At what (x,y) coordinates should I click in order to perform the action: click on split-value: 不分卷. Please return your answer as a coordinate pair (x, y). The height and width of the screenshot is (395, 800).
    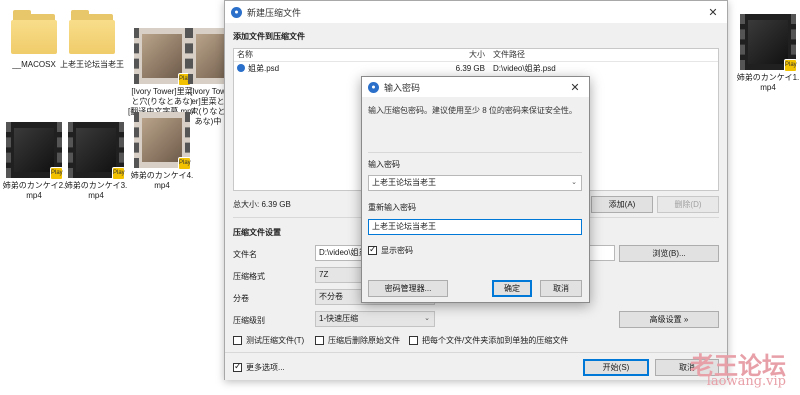
    Looking at the image, I should click on (331, 296).